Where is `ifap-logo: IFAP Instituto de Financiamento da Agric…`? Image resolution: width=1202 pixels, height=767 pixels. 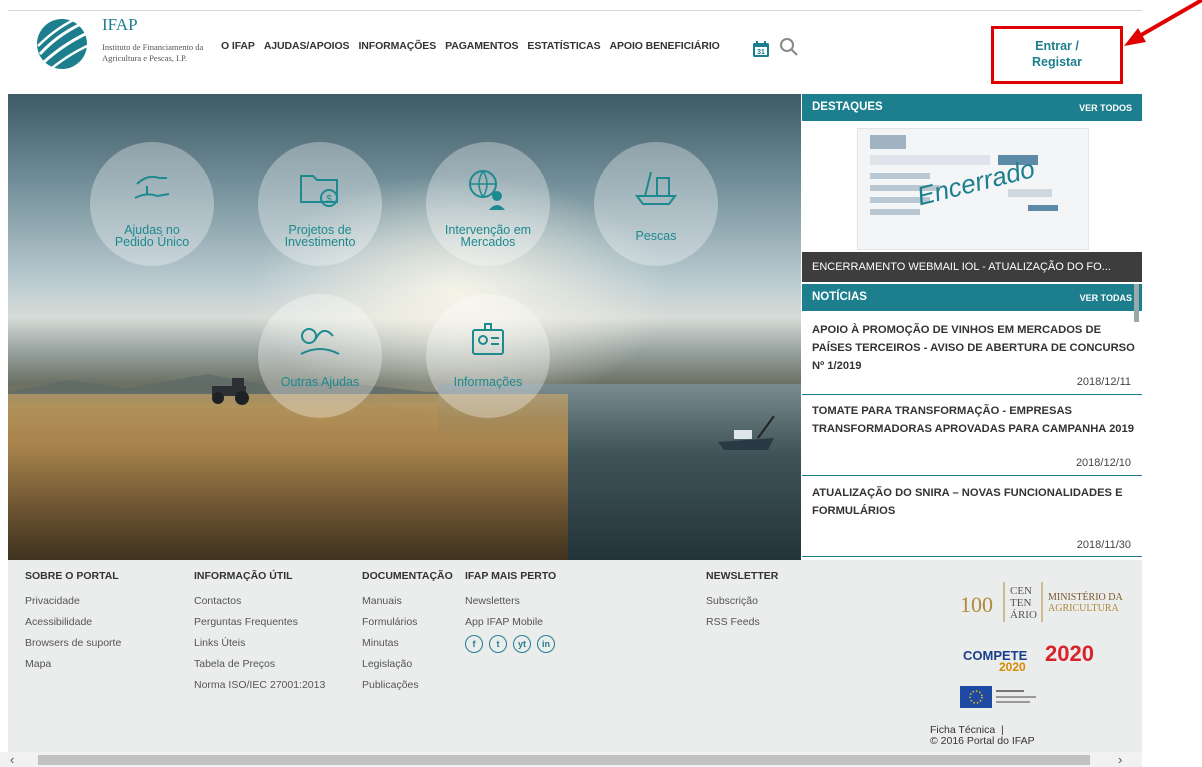
ifap-logo: IFAP Instituto de Financiamento da Agric… is located at coordinates (120, 42).